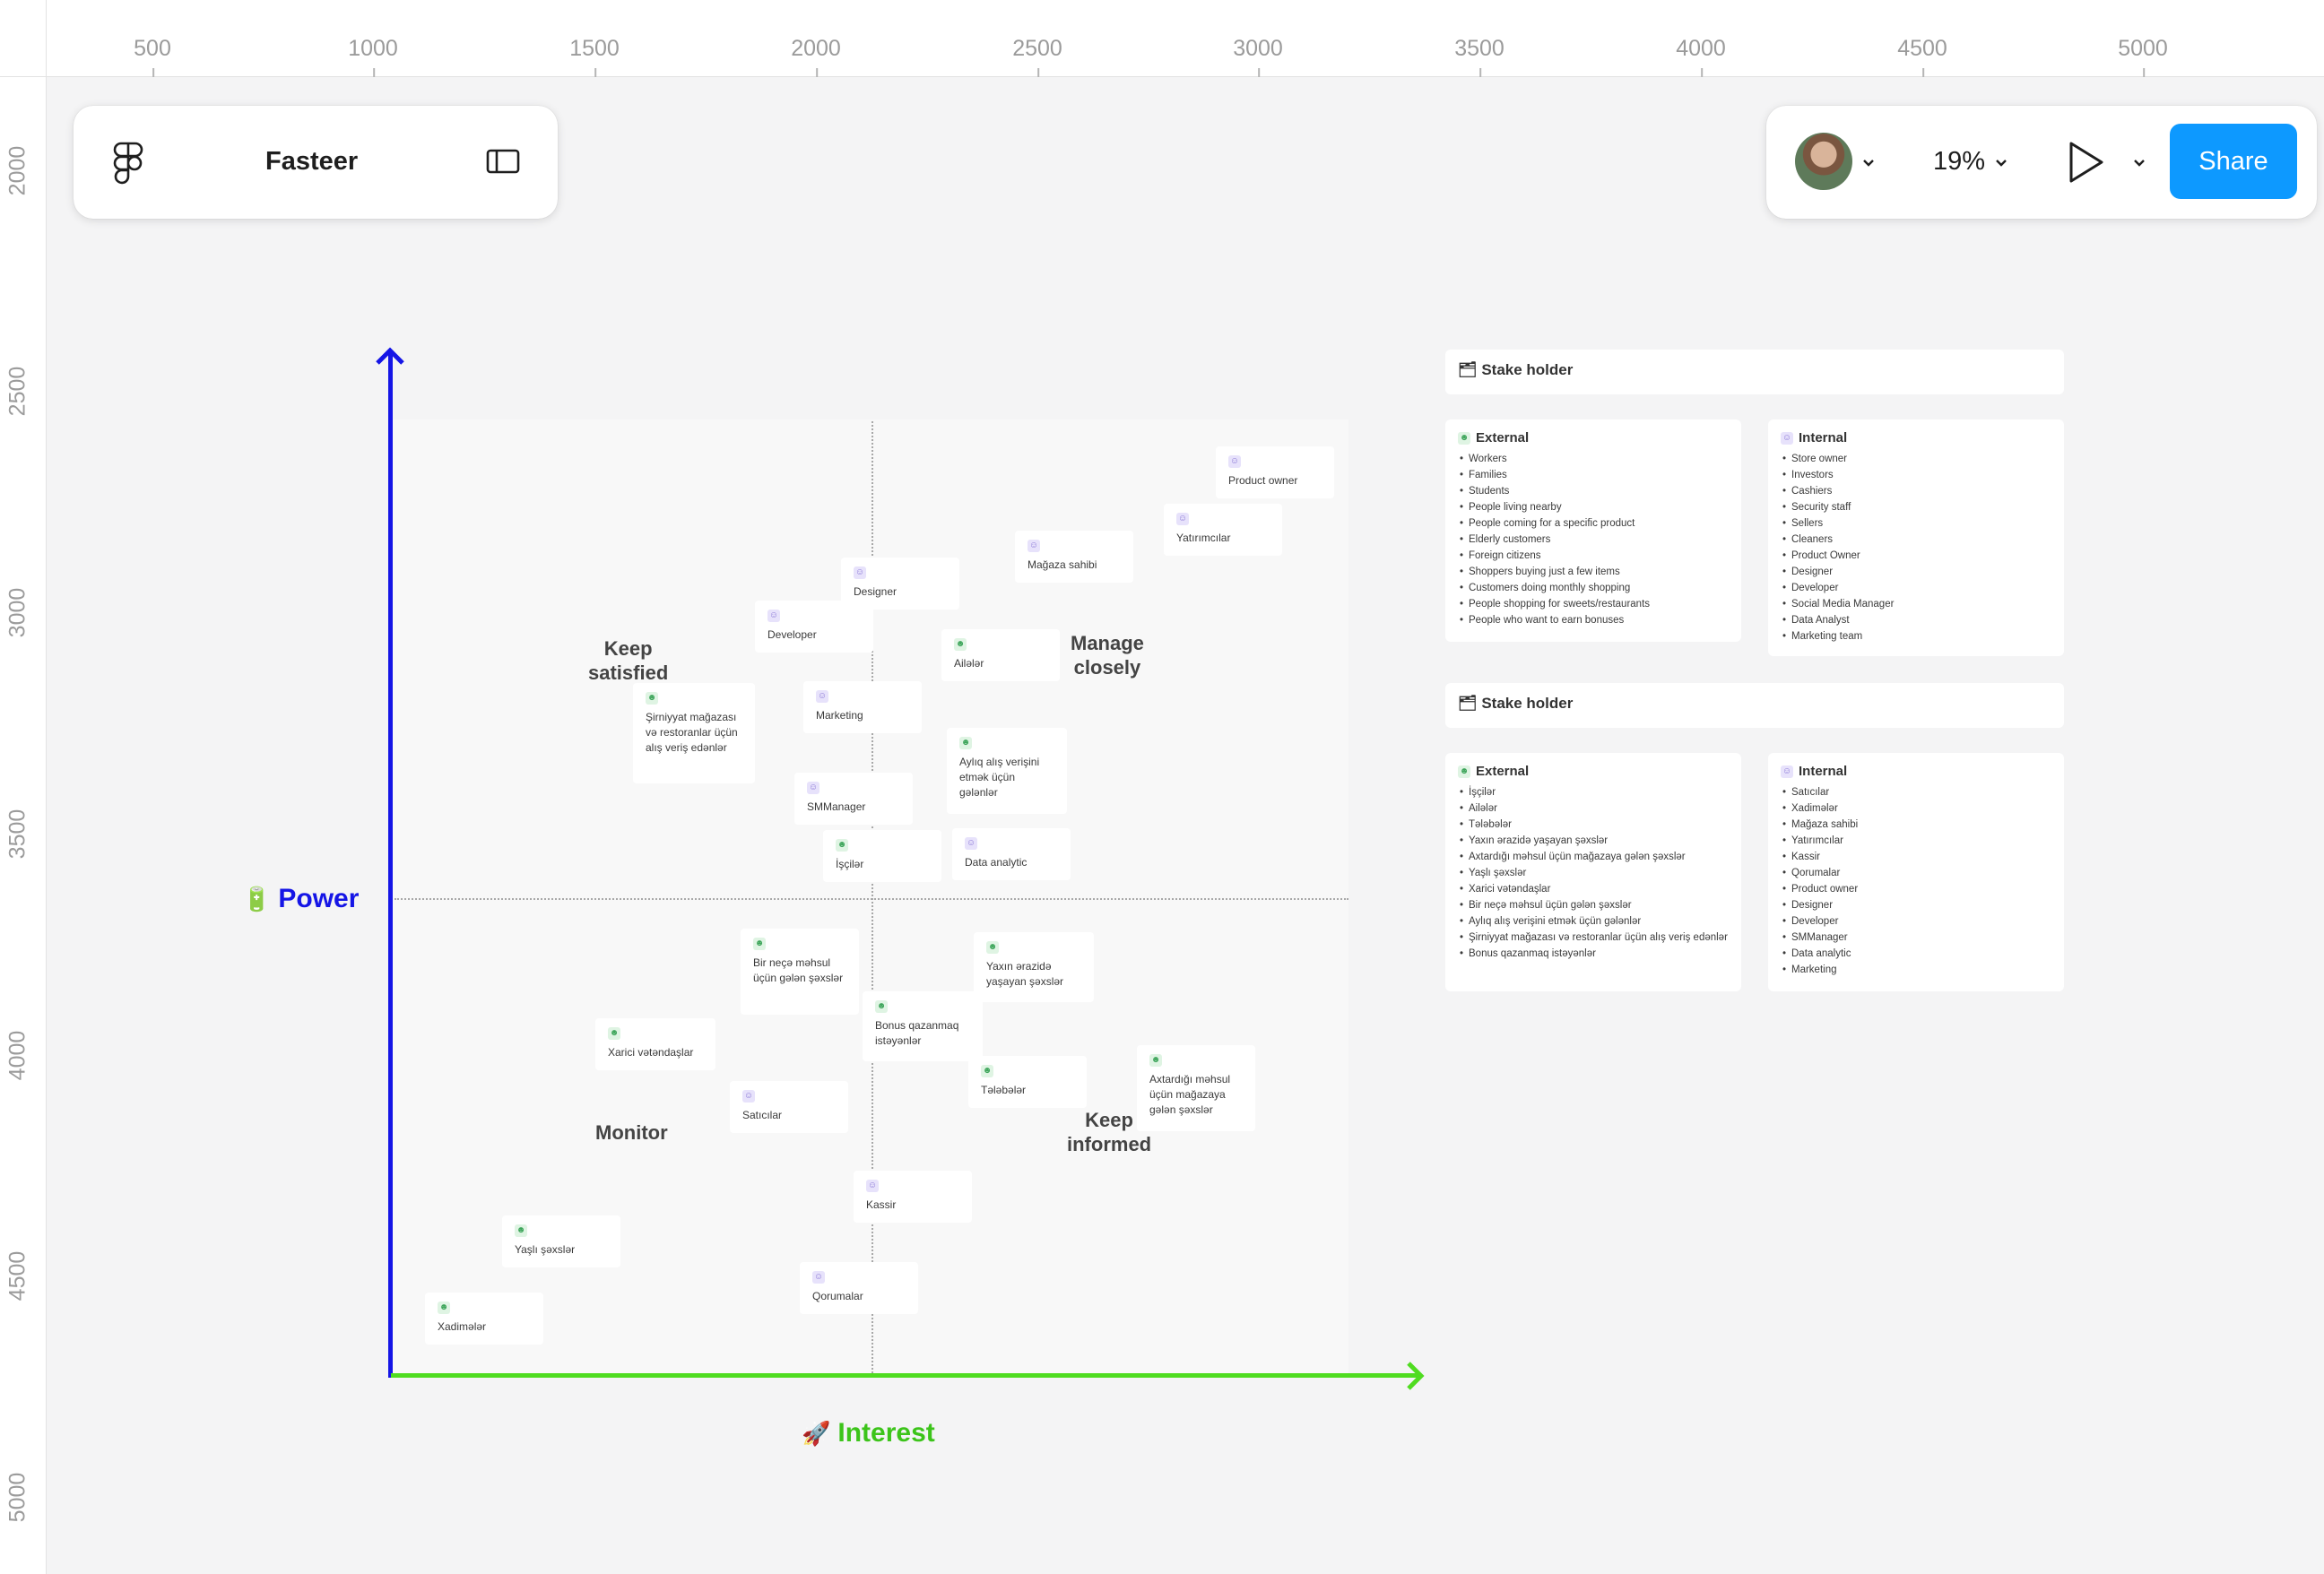 This screenshot has width=2324, height=1574. What do you see at coordinates (1593, 905) in the screenshot?
I see `list-item: Bir neçə məhsul üçün gələn şəxslər` at bounding box center [1593, 905].